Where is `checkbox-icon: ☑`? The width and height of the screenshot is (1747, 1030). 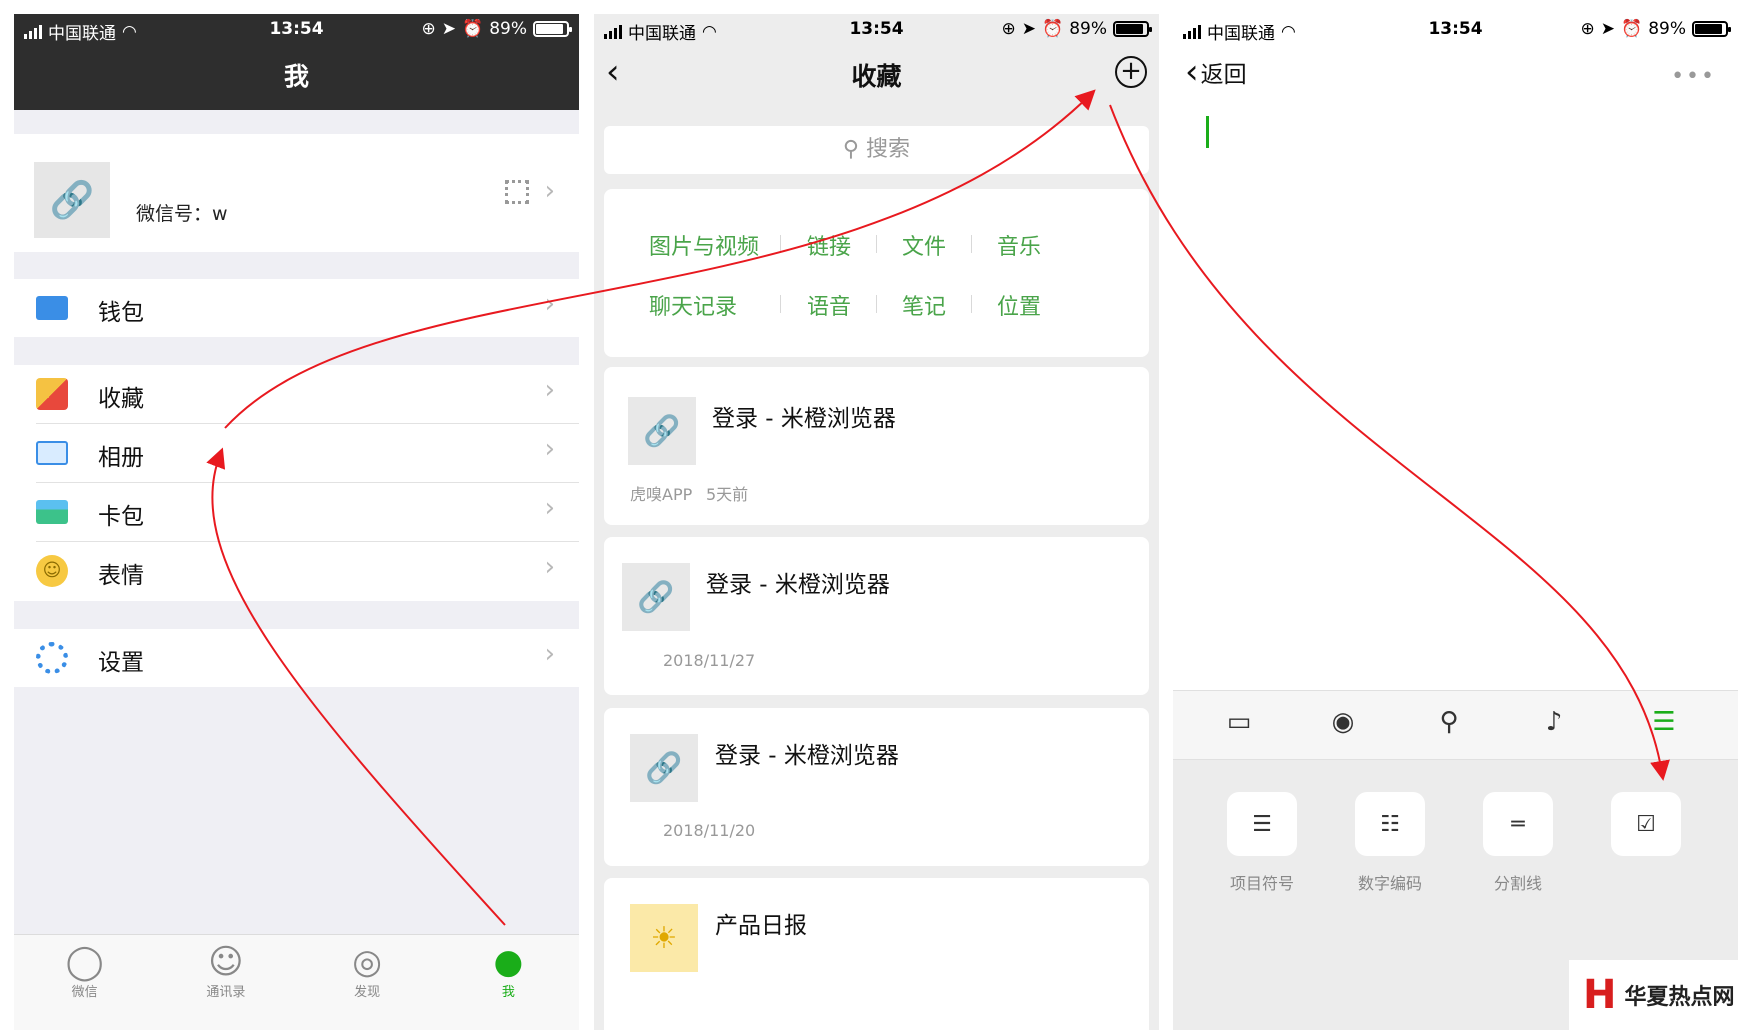 checkbox-icon: ☑ is located at coordinates (1646, 824).